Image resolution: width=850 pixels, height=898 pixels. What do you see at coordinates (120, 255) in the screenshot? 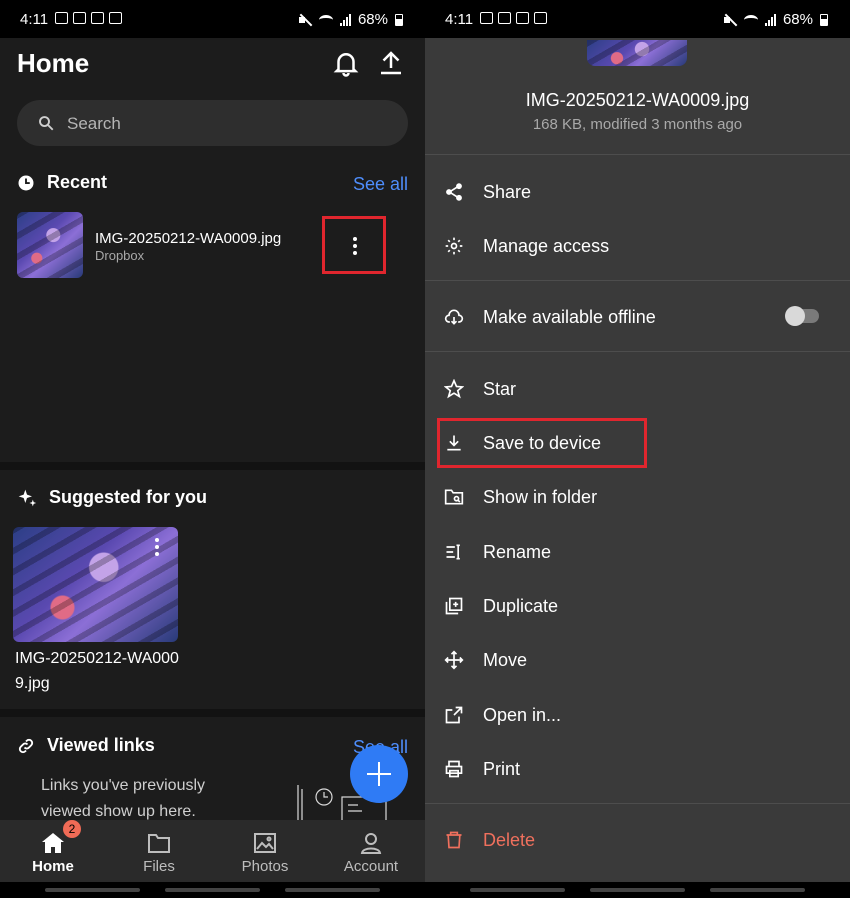
I see `recent-file-location: Dropbox` at bounding box center [120, 255].